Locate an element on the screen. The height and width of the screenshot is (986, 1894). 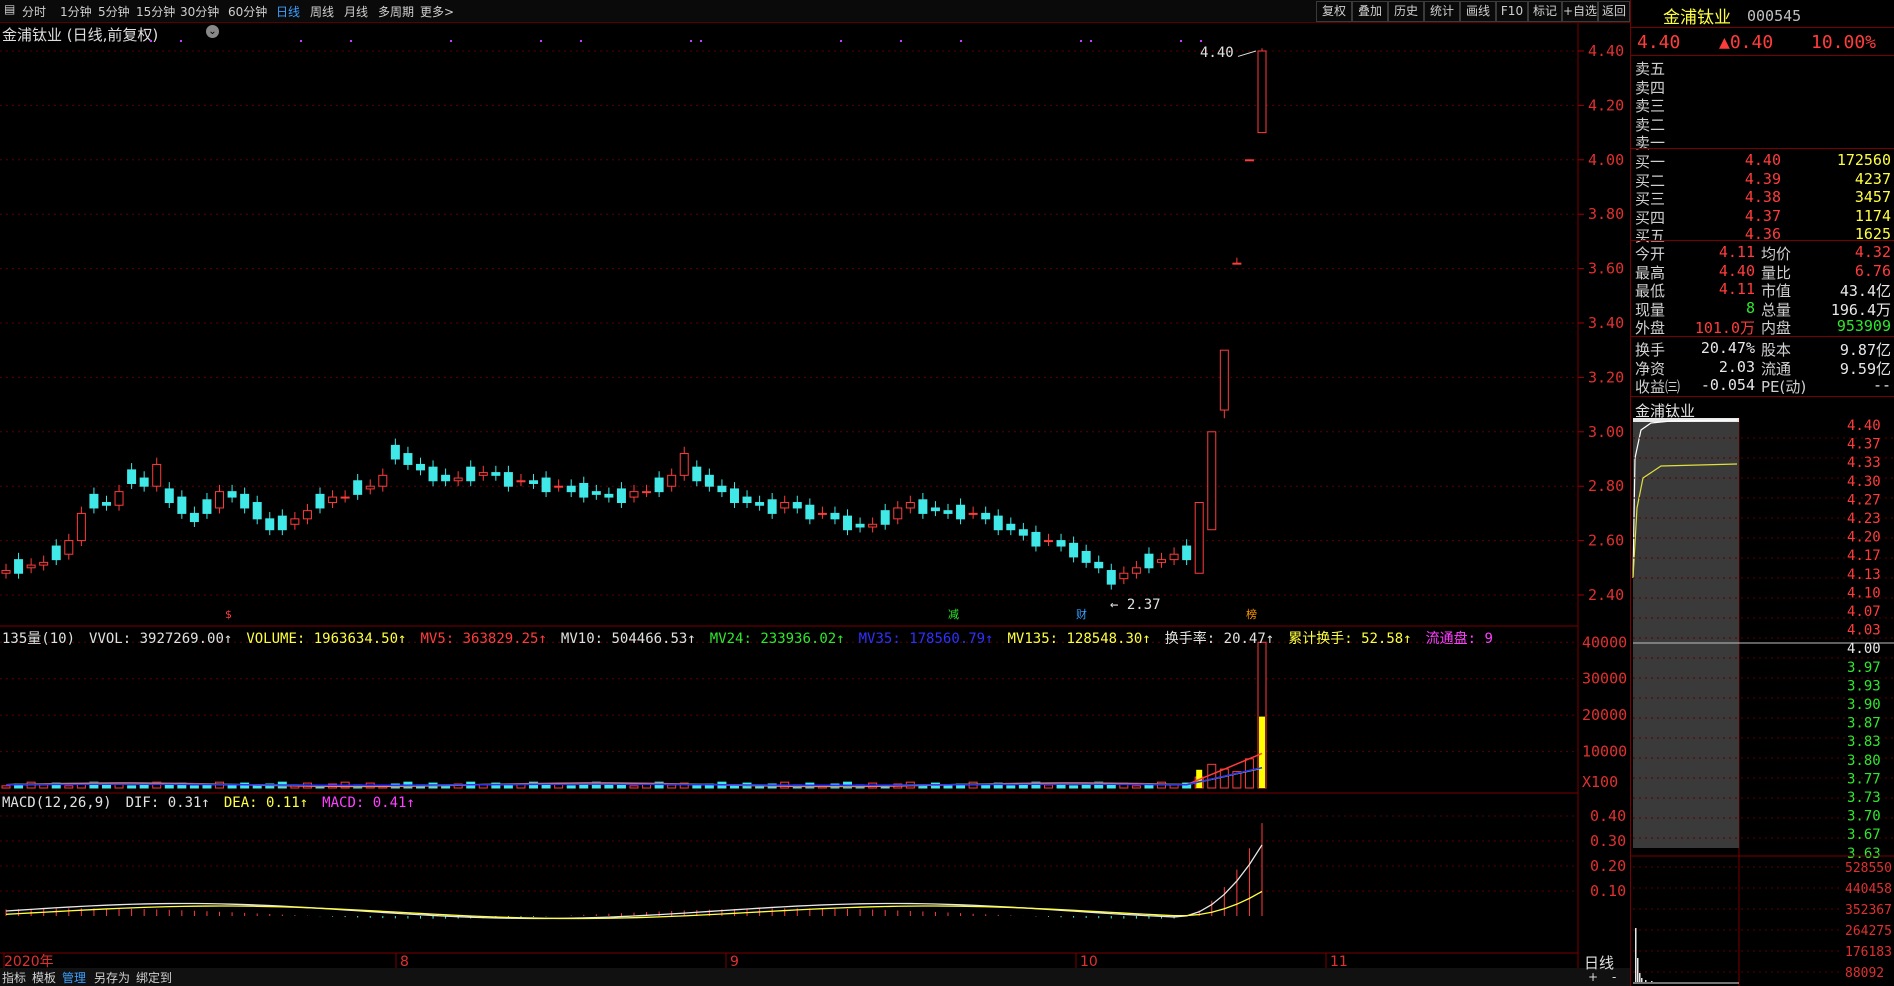
bottom-tab-4: 绑定到 is located at coordinates (154, 977).